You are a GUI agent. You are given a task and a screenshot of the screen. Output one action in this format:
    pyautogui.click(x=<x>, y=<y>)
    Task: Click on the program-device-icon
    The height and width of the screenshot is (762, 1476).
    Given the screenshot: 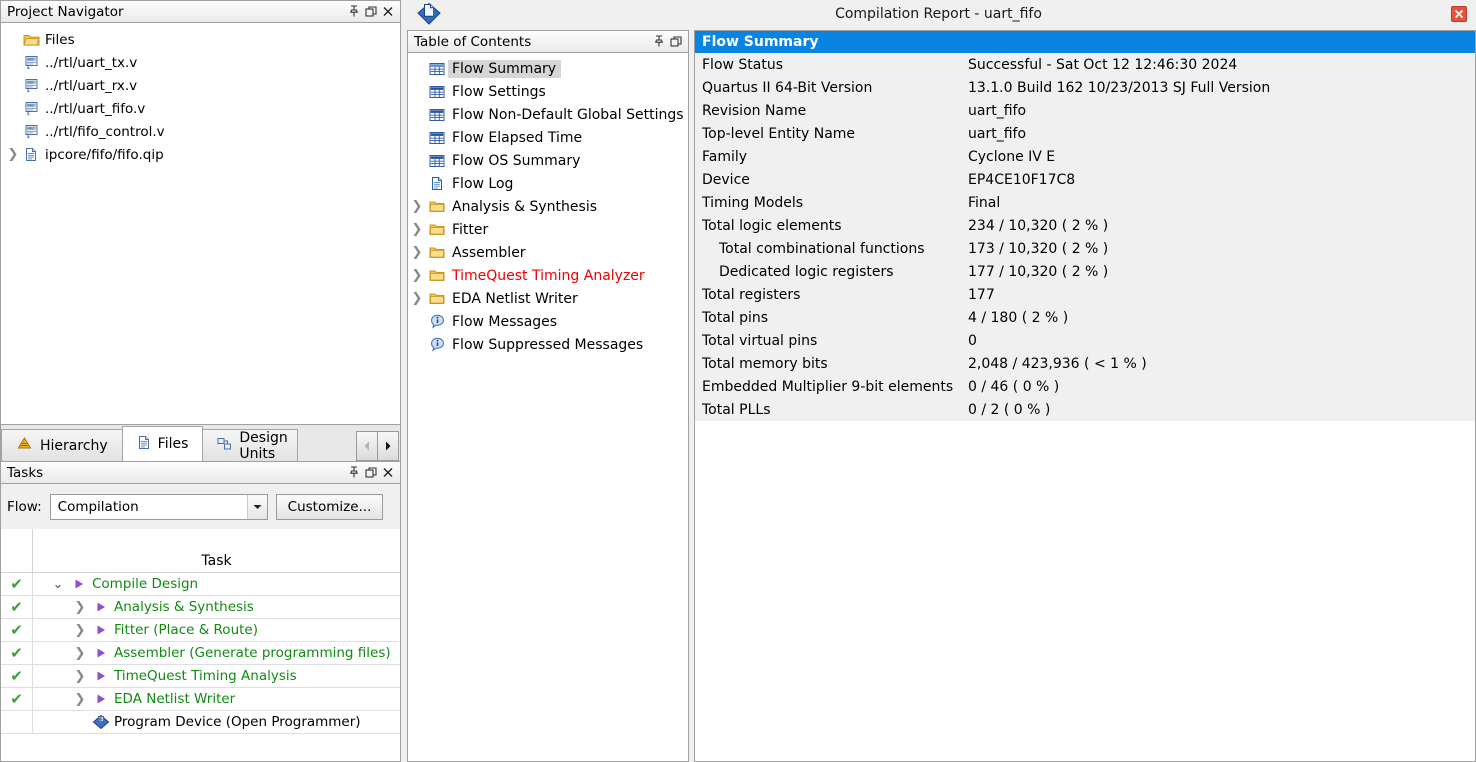 What is the action you would take?
    pyautogui.click(x=101, y=722)
    